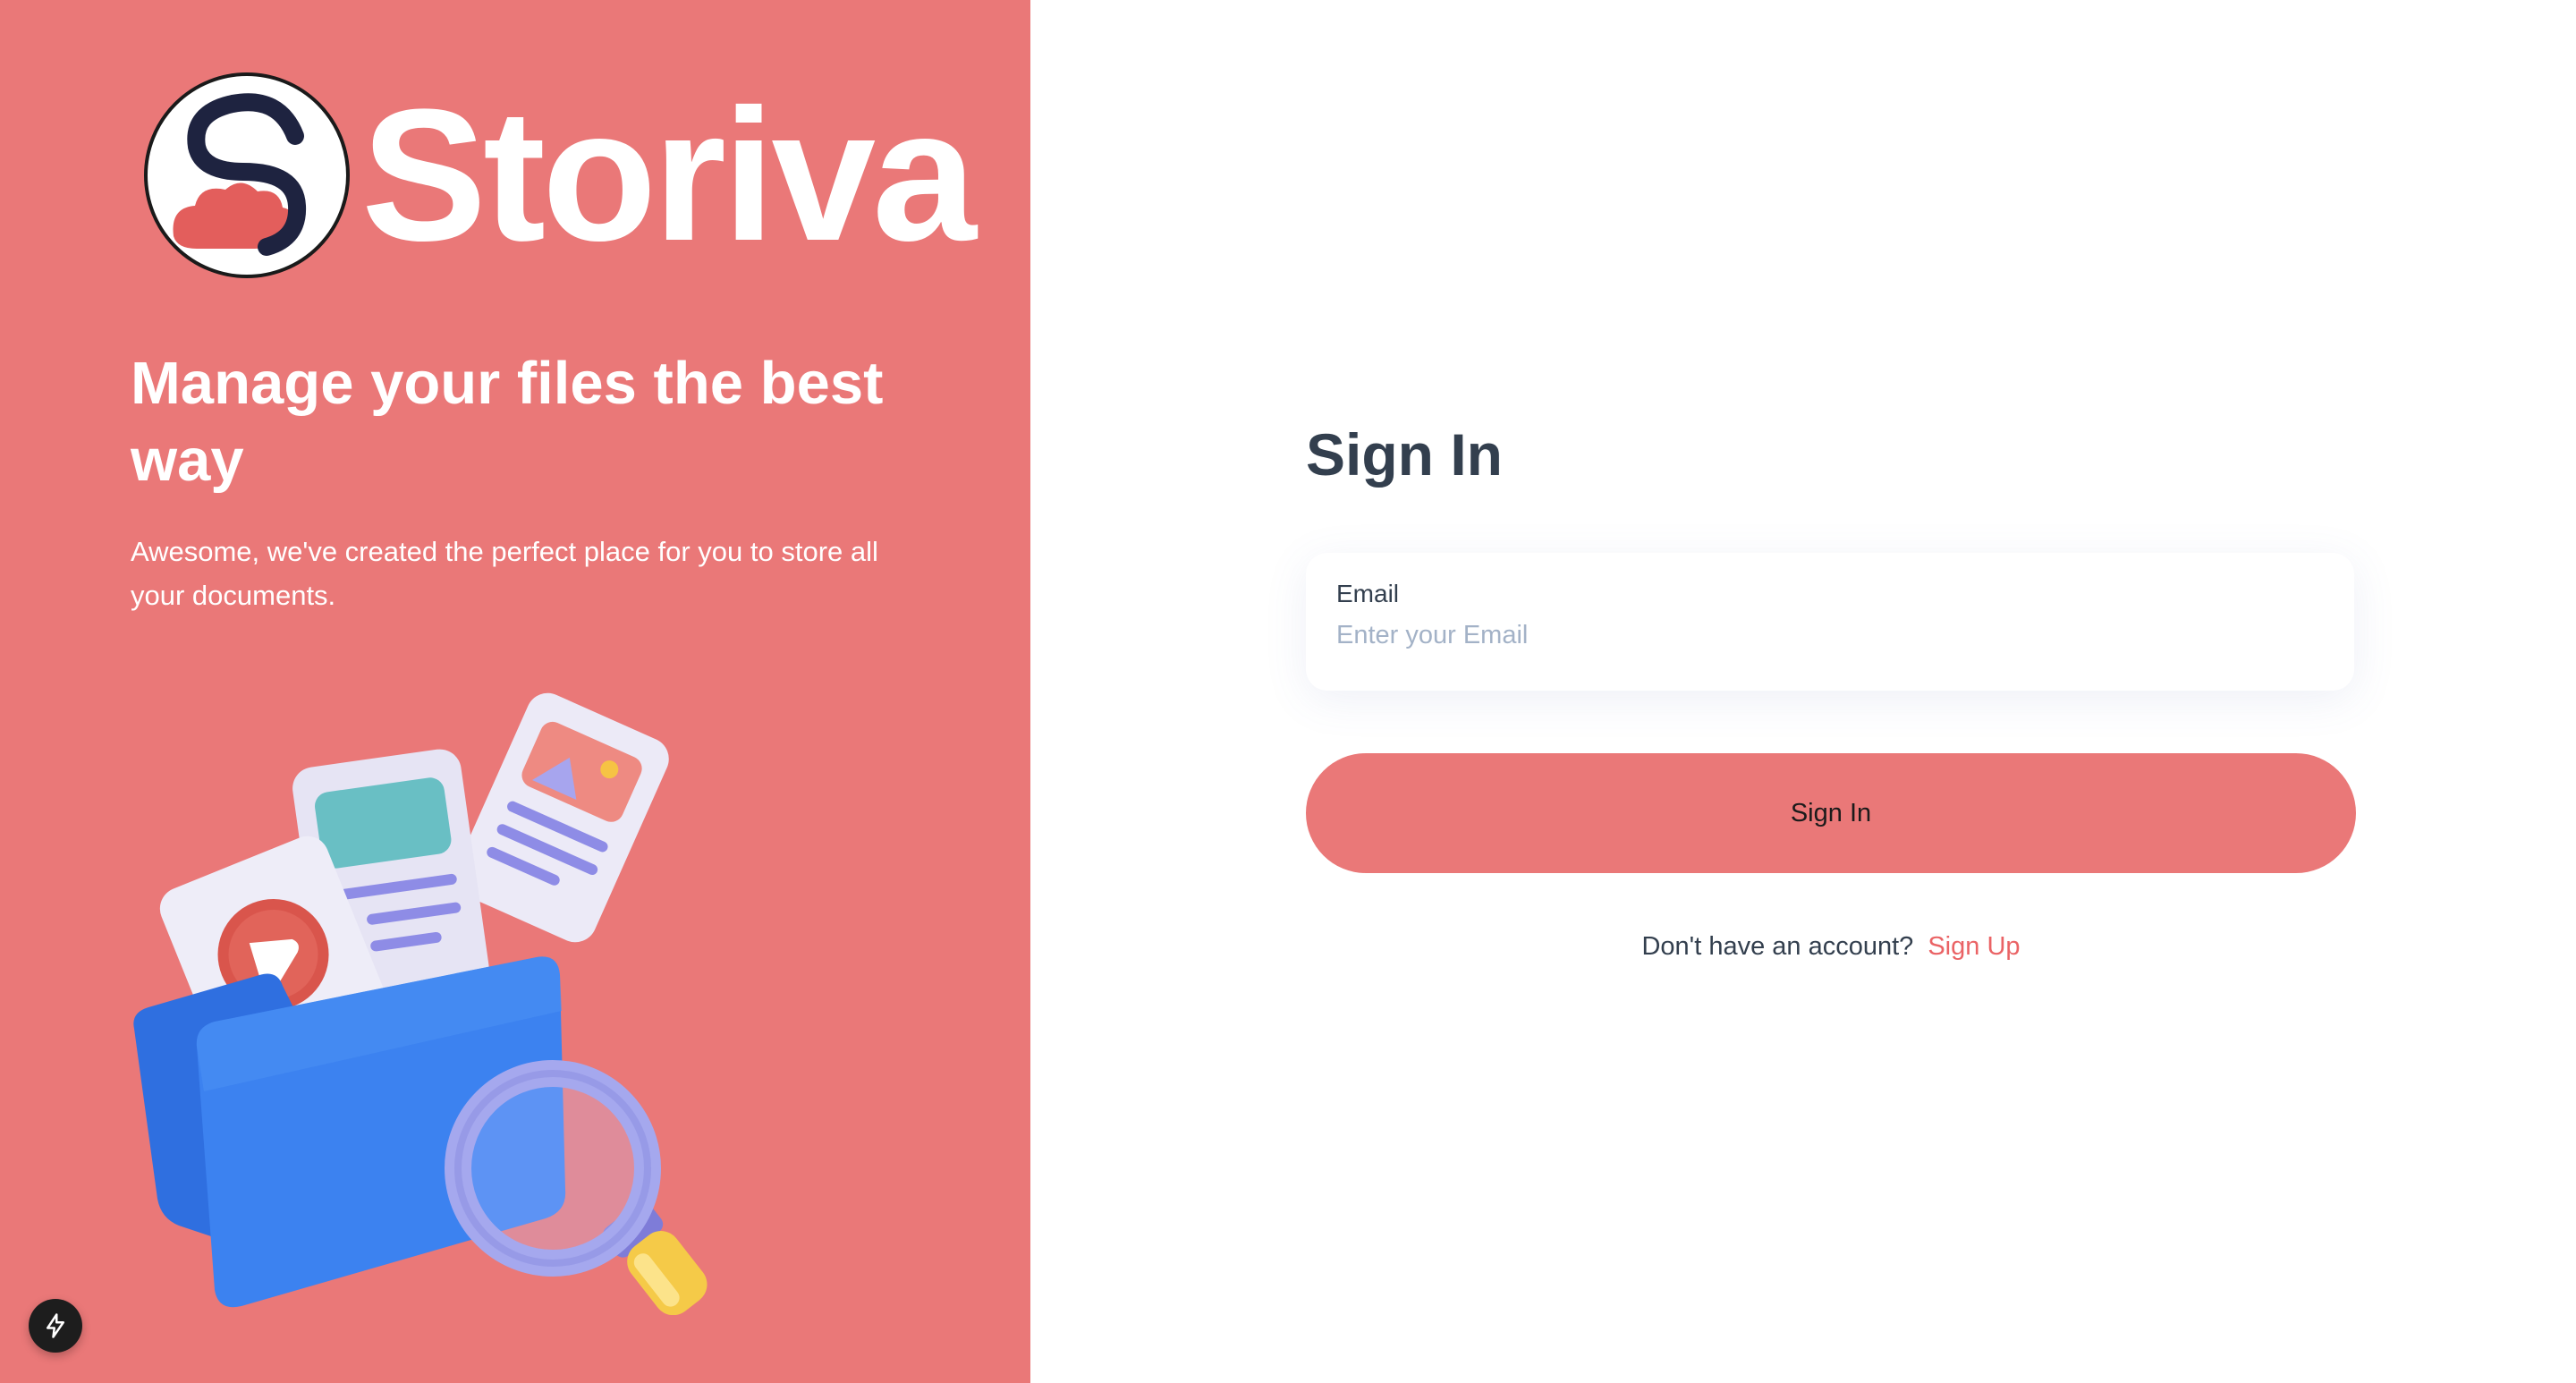 The image size is (2576, 1383). What do you see at coordinates (1777, 946) in the screenshot?
I see `signup-prompt: Don't have an account?` at bounding box center [1777, 946].